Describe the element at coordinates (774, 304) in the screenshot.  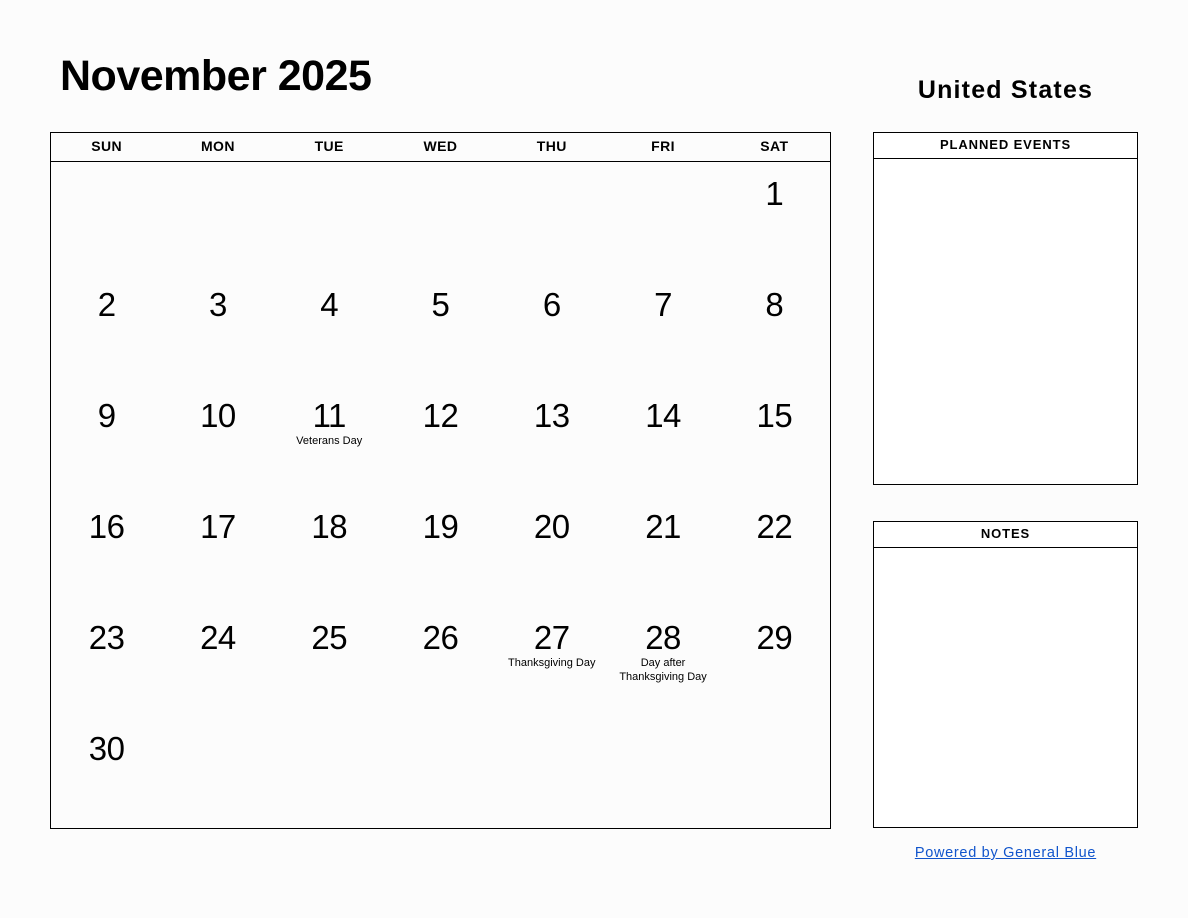
I see `day-number: 8` at that location.